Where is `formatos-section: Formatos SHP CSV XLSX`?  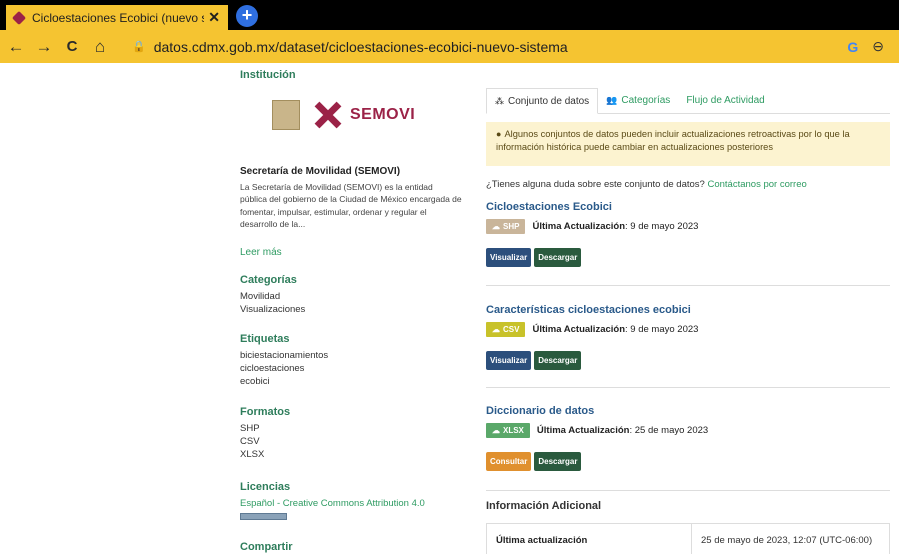
formatos-section: Formatos SHP CSV XLSX is located at coordinates (265, 433).